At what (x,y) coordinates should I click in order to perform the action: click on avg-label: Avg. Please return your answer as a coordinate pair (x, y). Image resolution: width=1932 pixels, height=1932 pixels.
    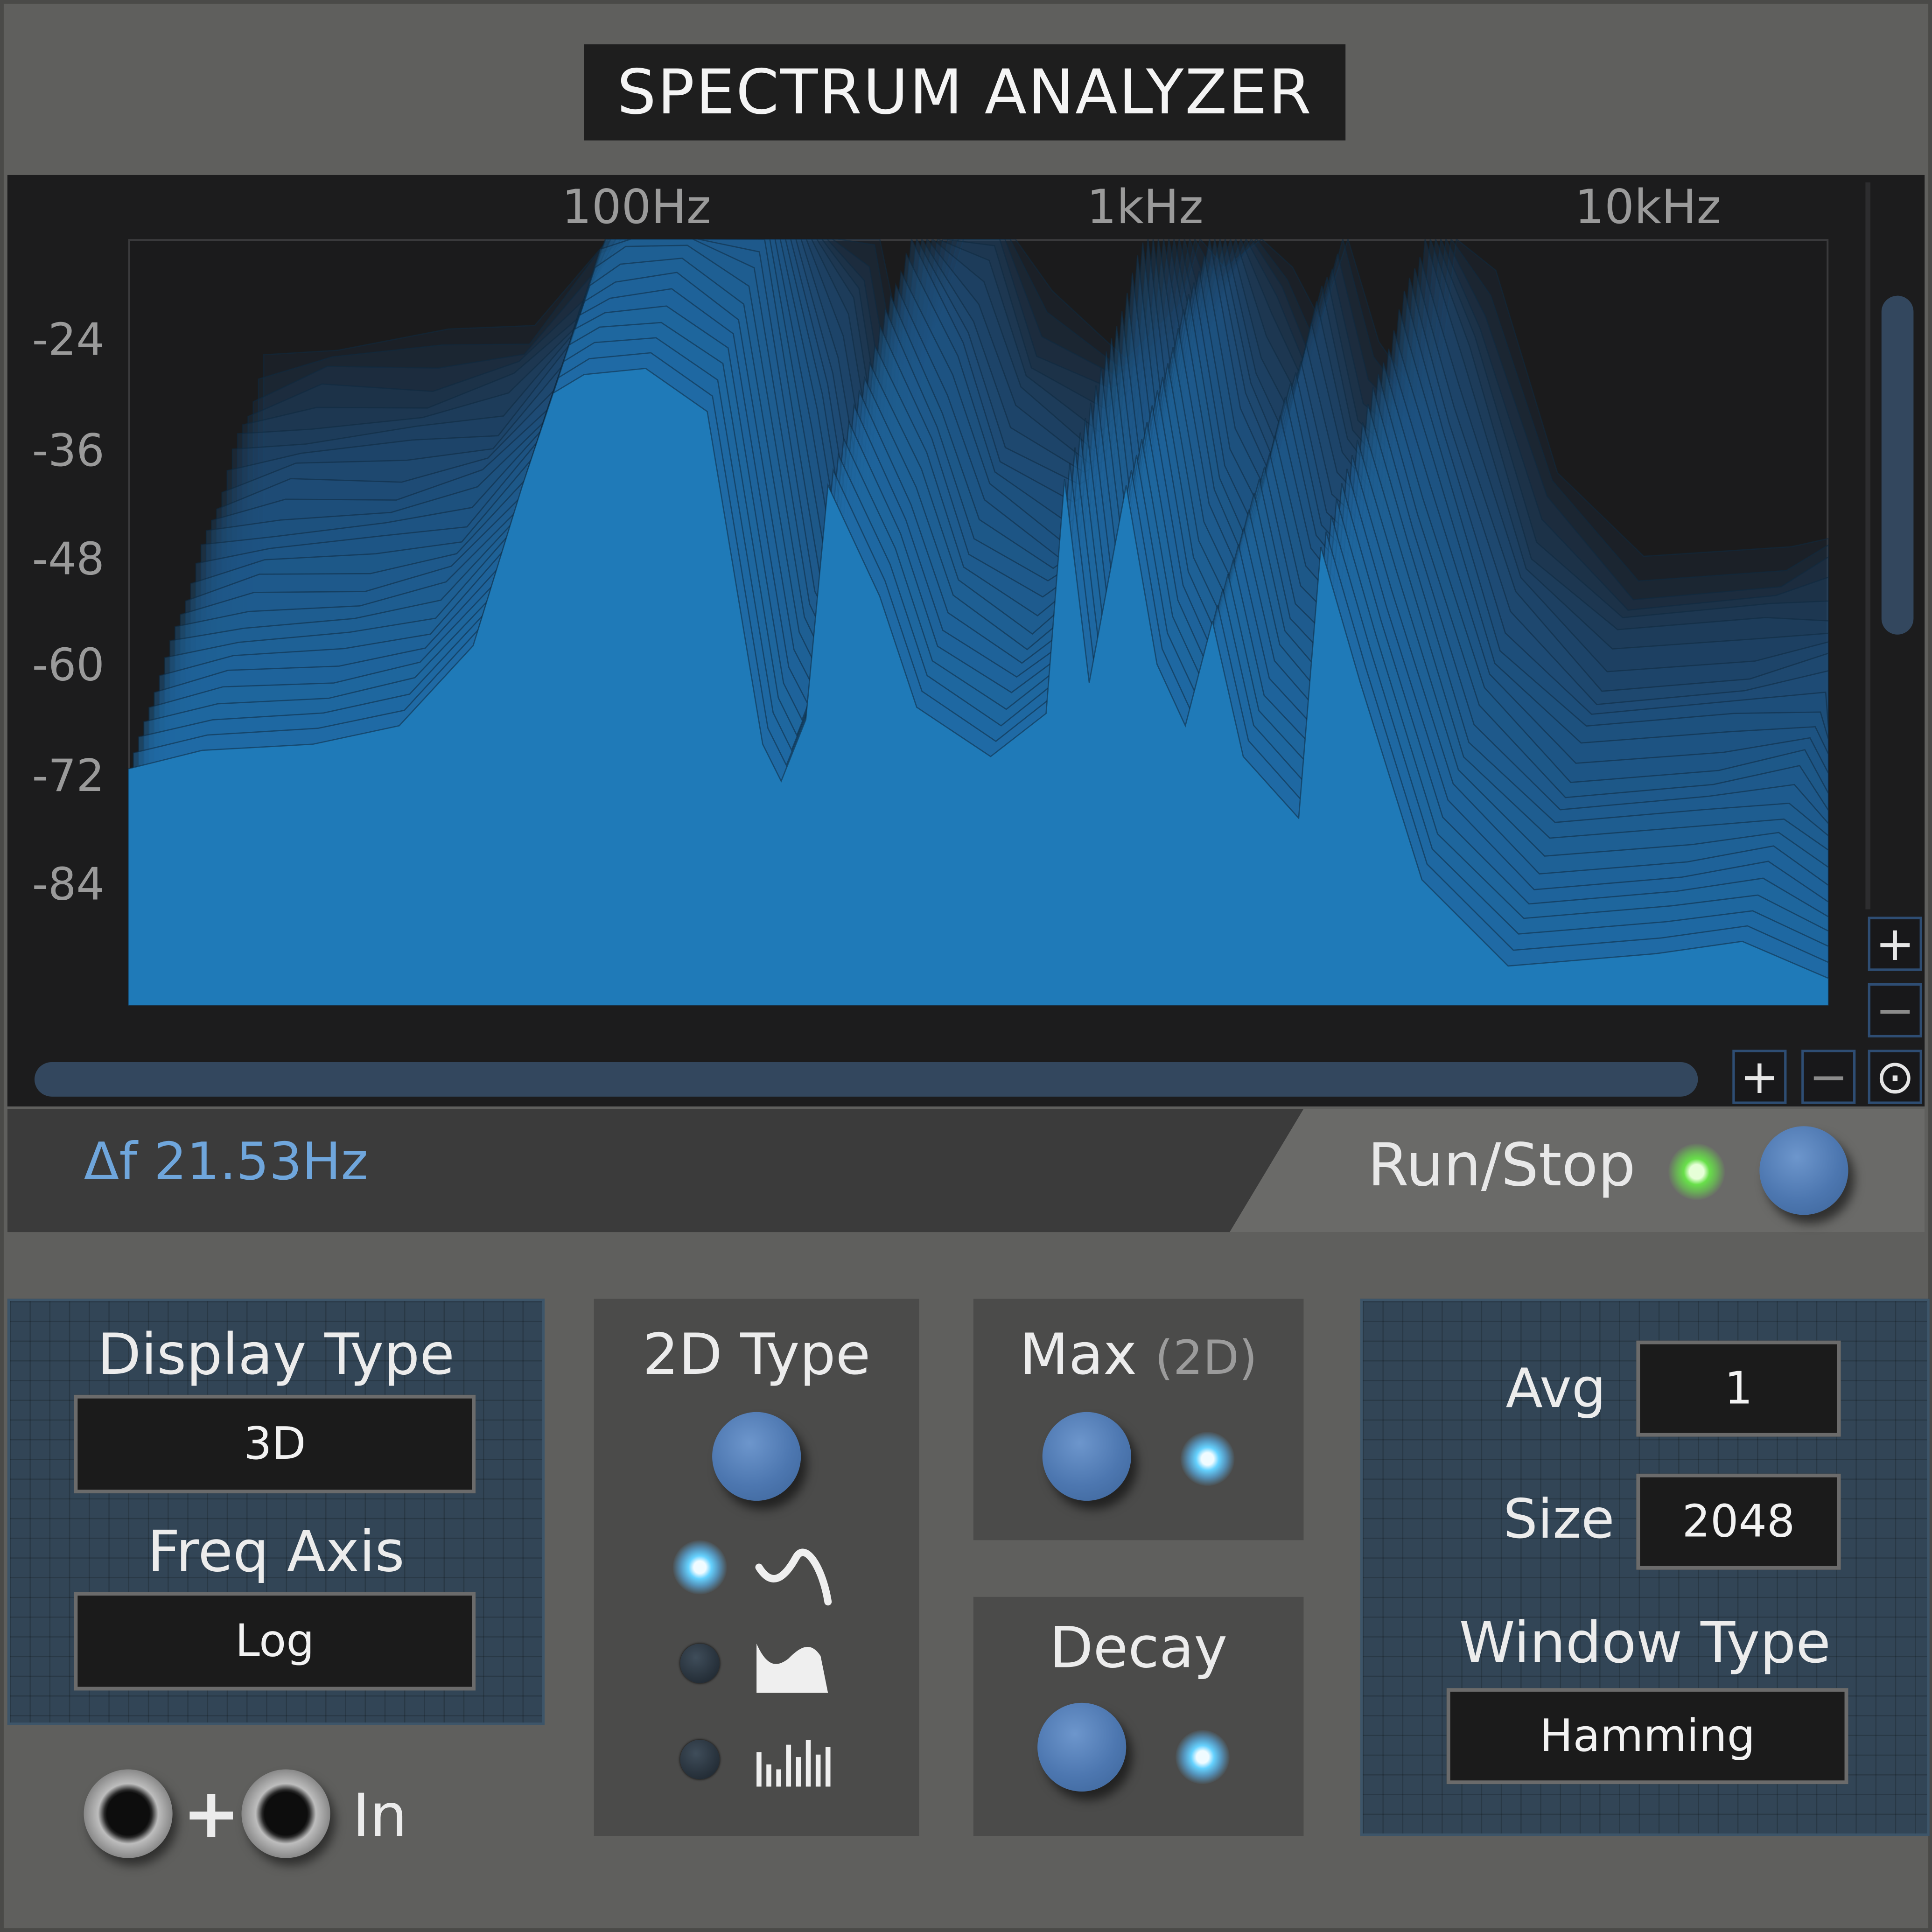
    Looking at the image, I should click on (1555, 1389).